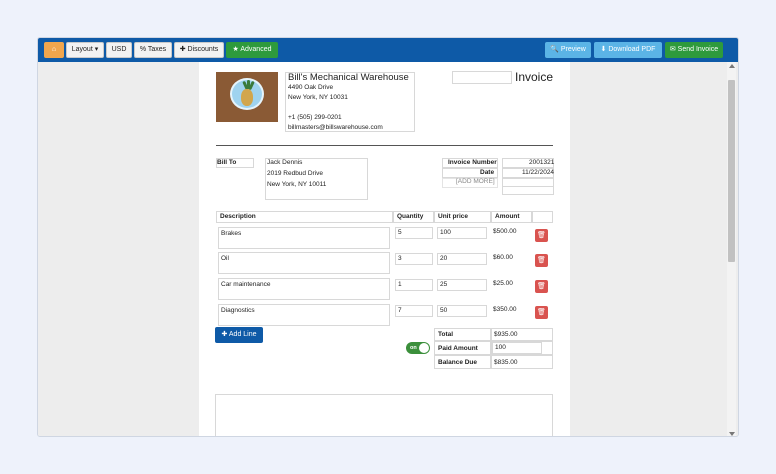 The image size is (776, 474). What do you see at coordinates (732, 434) in the screenshot?
I see `scroll-down-icon` at bounding box center [732, 434].